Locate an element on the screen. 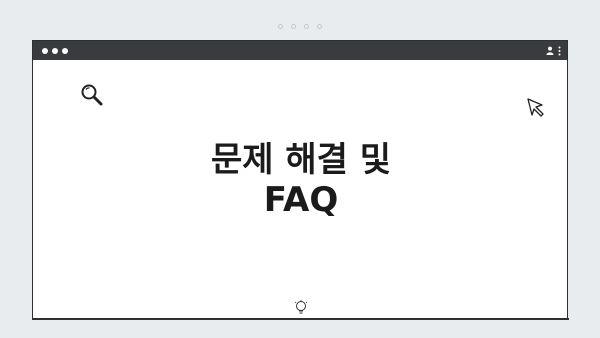  window-controls is located at coordinates (55, 50).